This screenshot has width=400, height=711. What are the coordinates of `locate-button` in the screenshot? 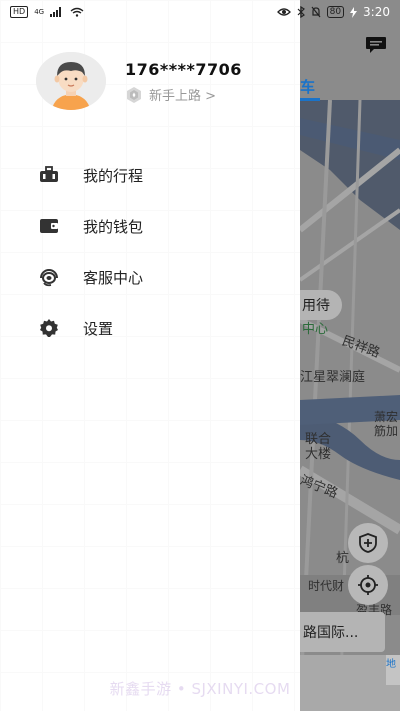 It's located at (368, 585).